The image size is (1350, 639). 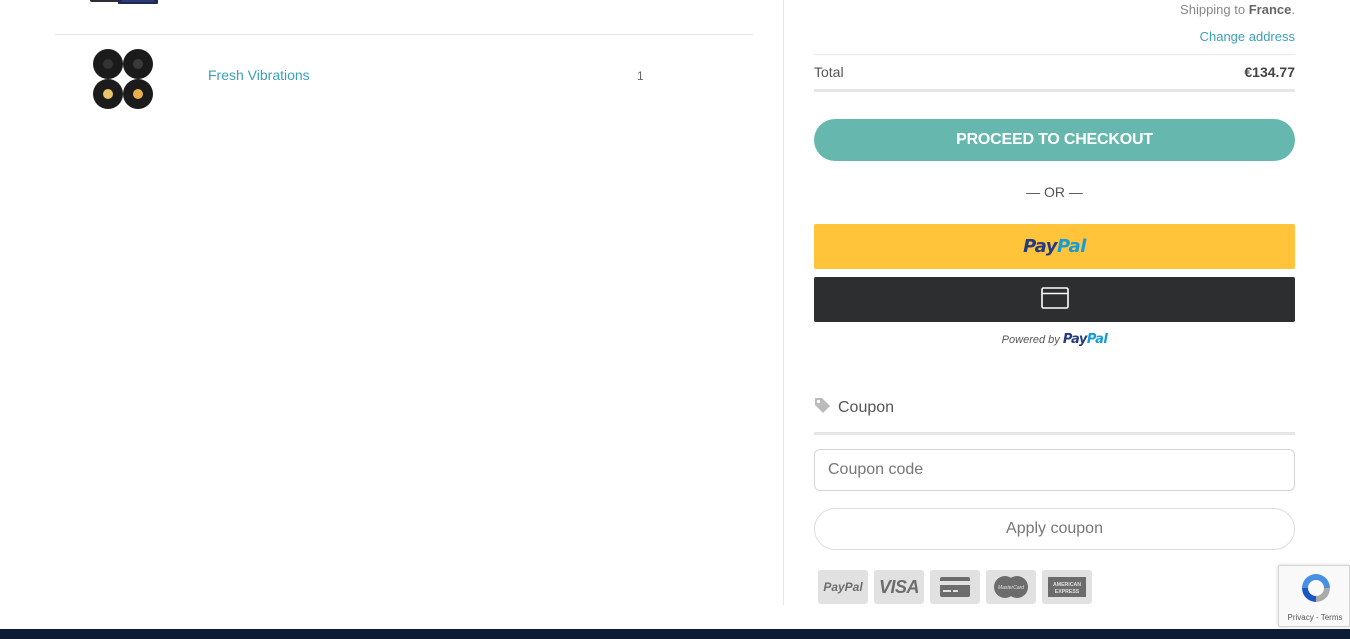 I want to click on recaptcha-links: Privacy - Terms, so click(x=1314, y=617).